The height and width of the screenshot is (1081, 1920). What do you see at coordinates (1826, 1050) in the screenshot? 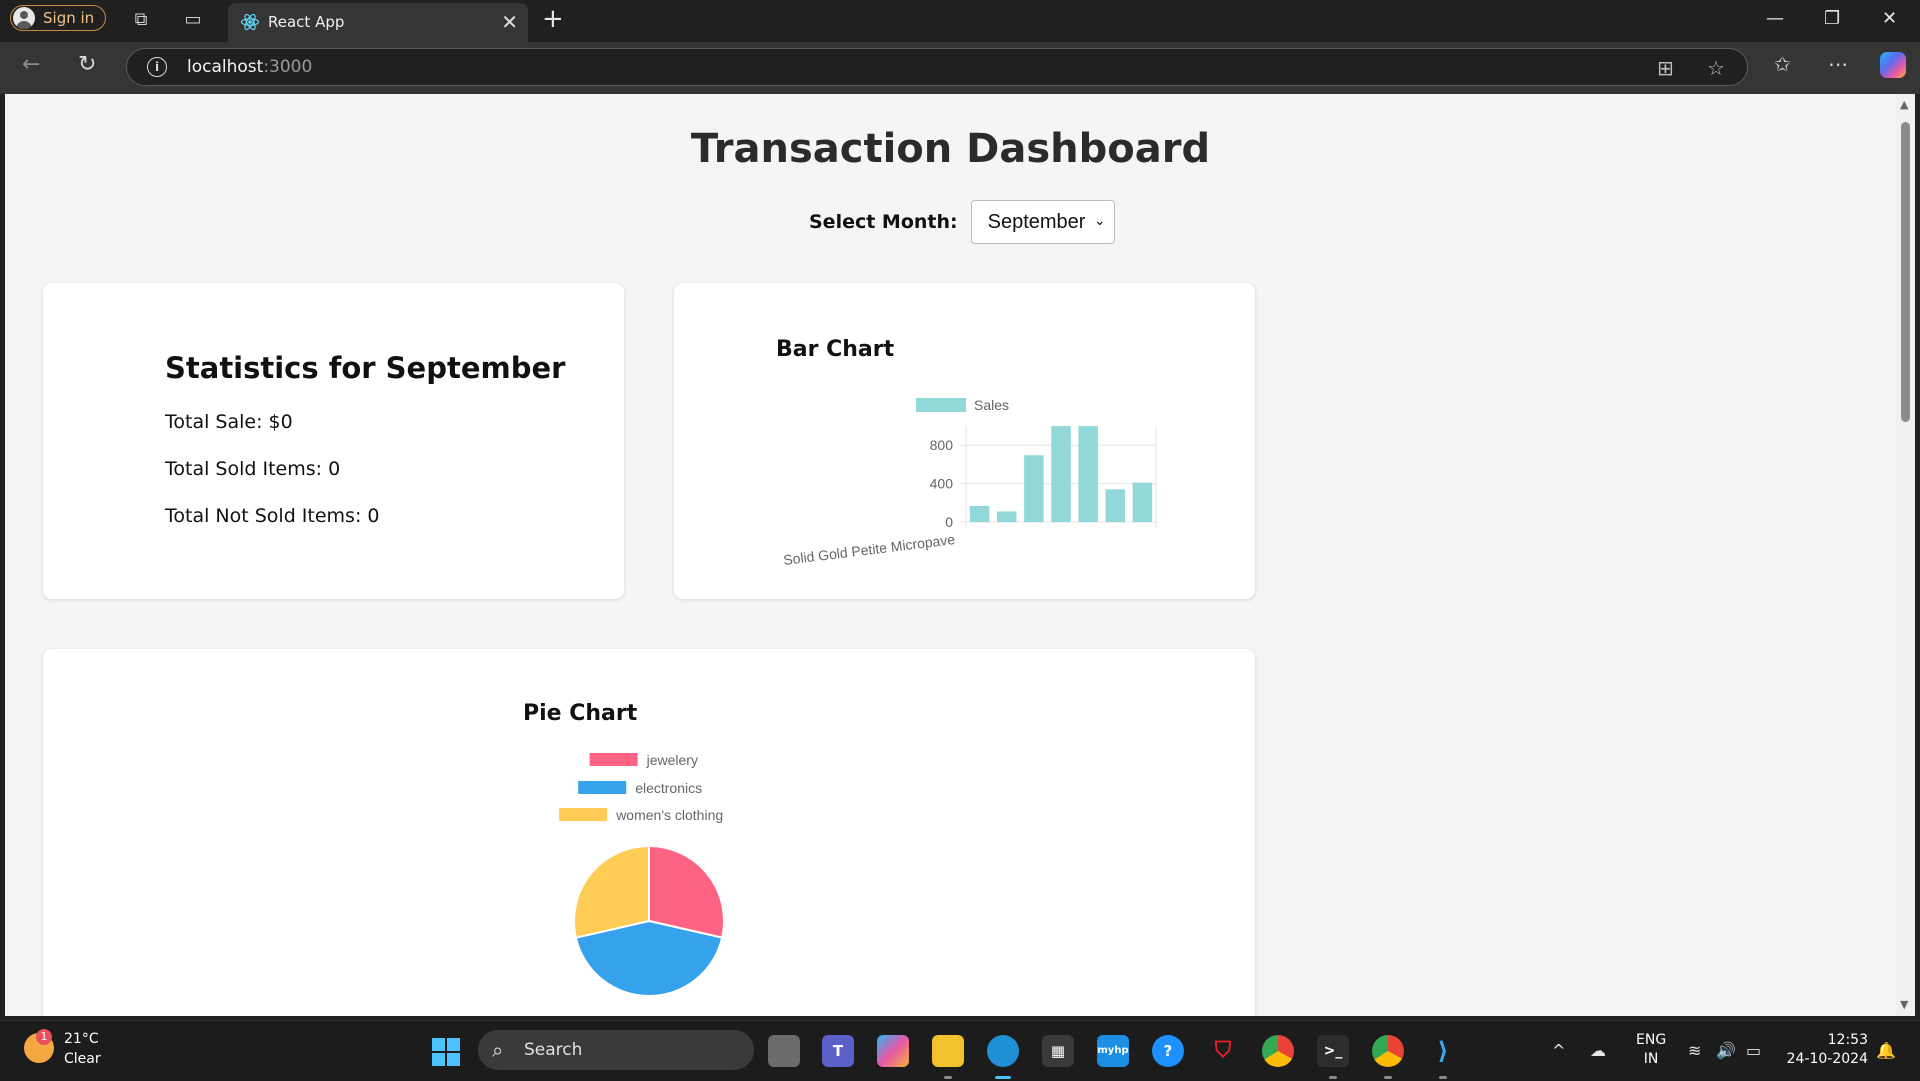
I see `system-clock: 12:53 24-10-2024` at bounding box center [1826, 1050].